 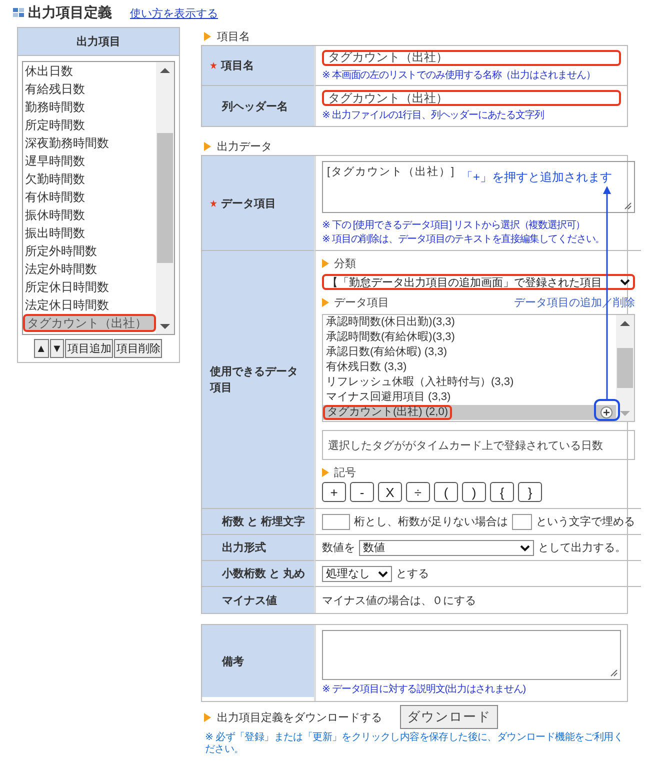 I want to click on remarks-textarea, so click(x=471, y=655).